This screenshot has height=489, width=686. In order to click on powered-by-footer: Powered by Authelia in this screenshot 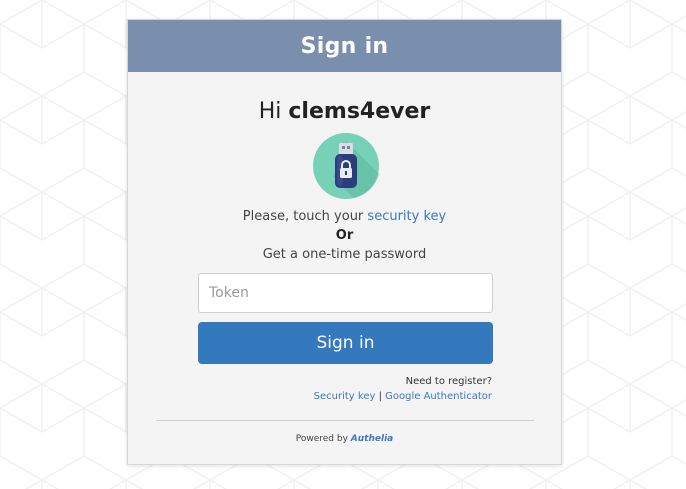, I will do `click(344, 439)`.